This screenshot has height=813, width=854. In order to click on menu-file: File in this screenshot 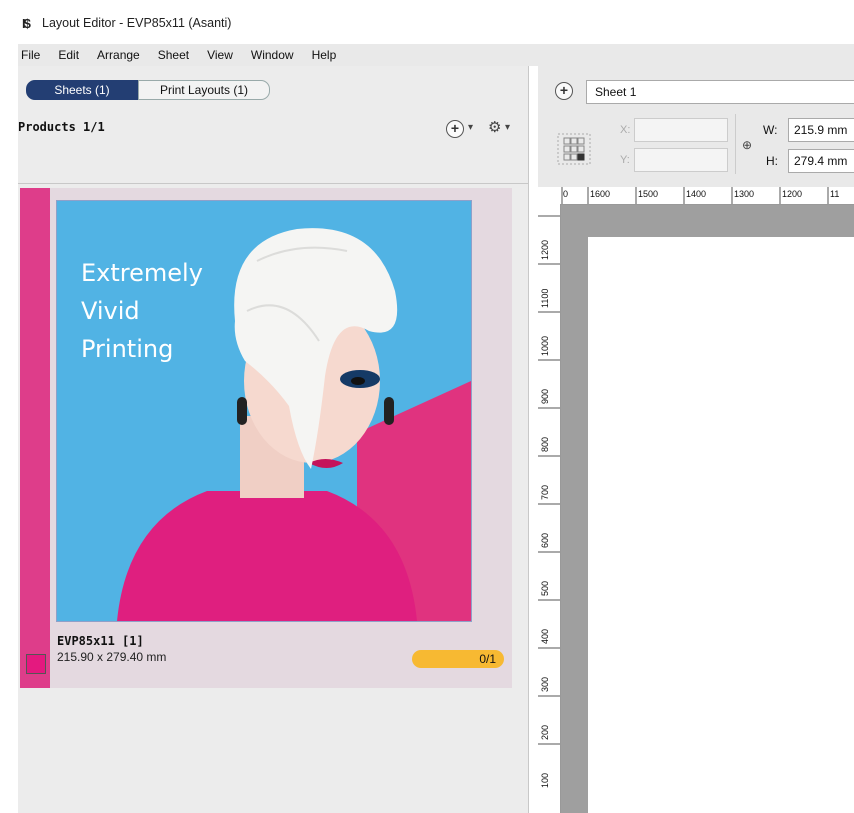, I will do `click(33, 55)`.